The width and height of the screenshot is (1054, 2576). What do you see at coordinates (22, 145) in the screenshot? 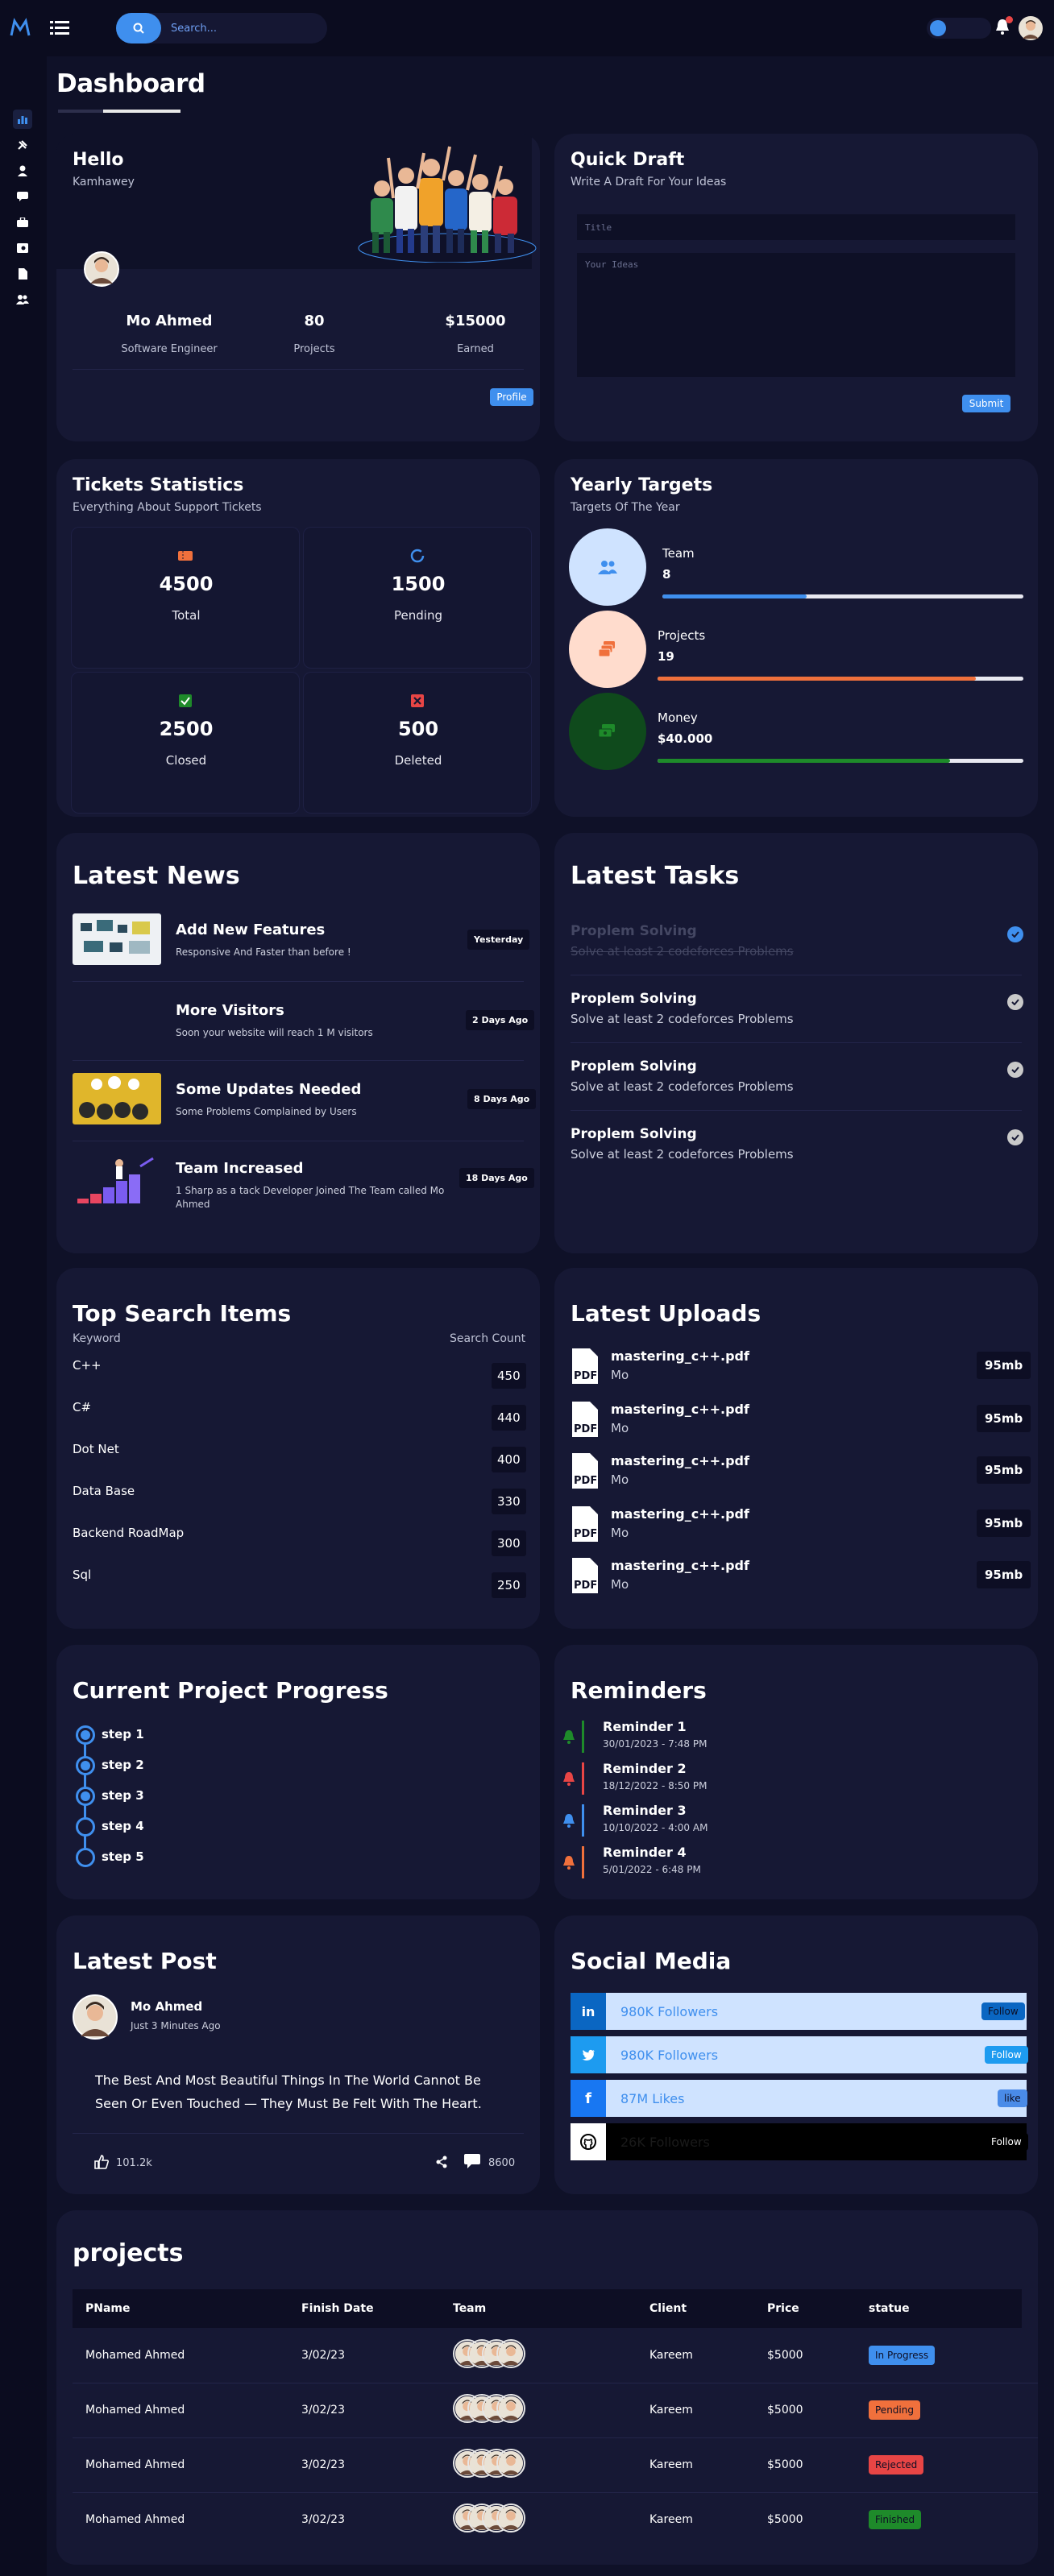
I see `sidebar-item-settings` at bounding box center [22, 145].